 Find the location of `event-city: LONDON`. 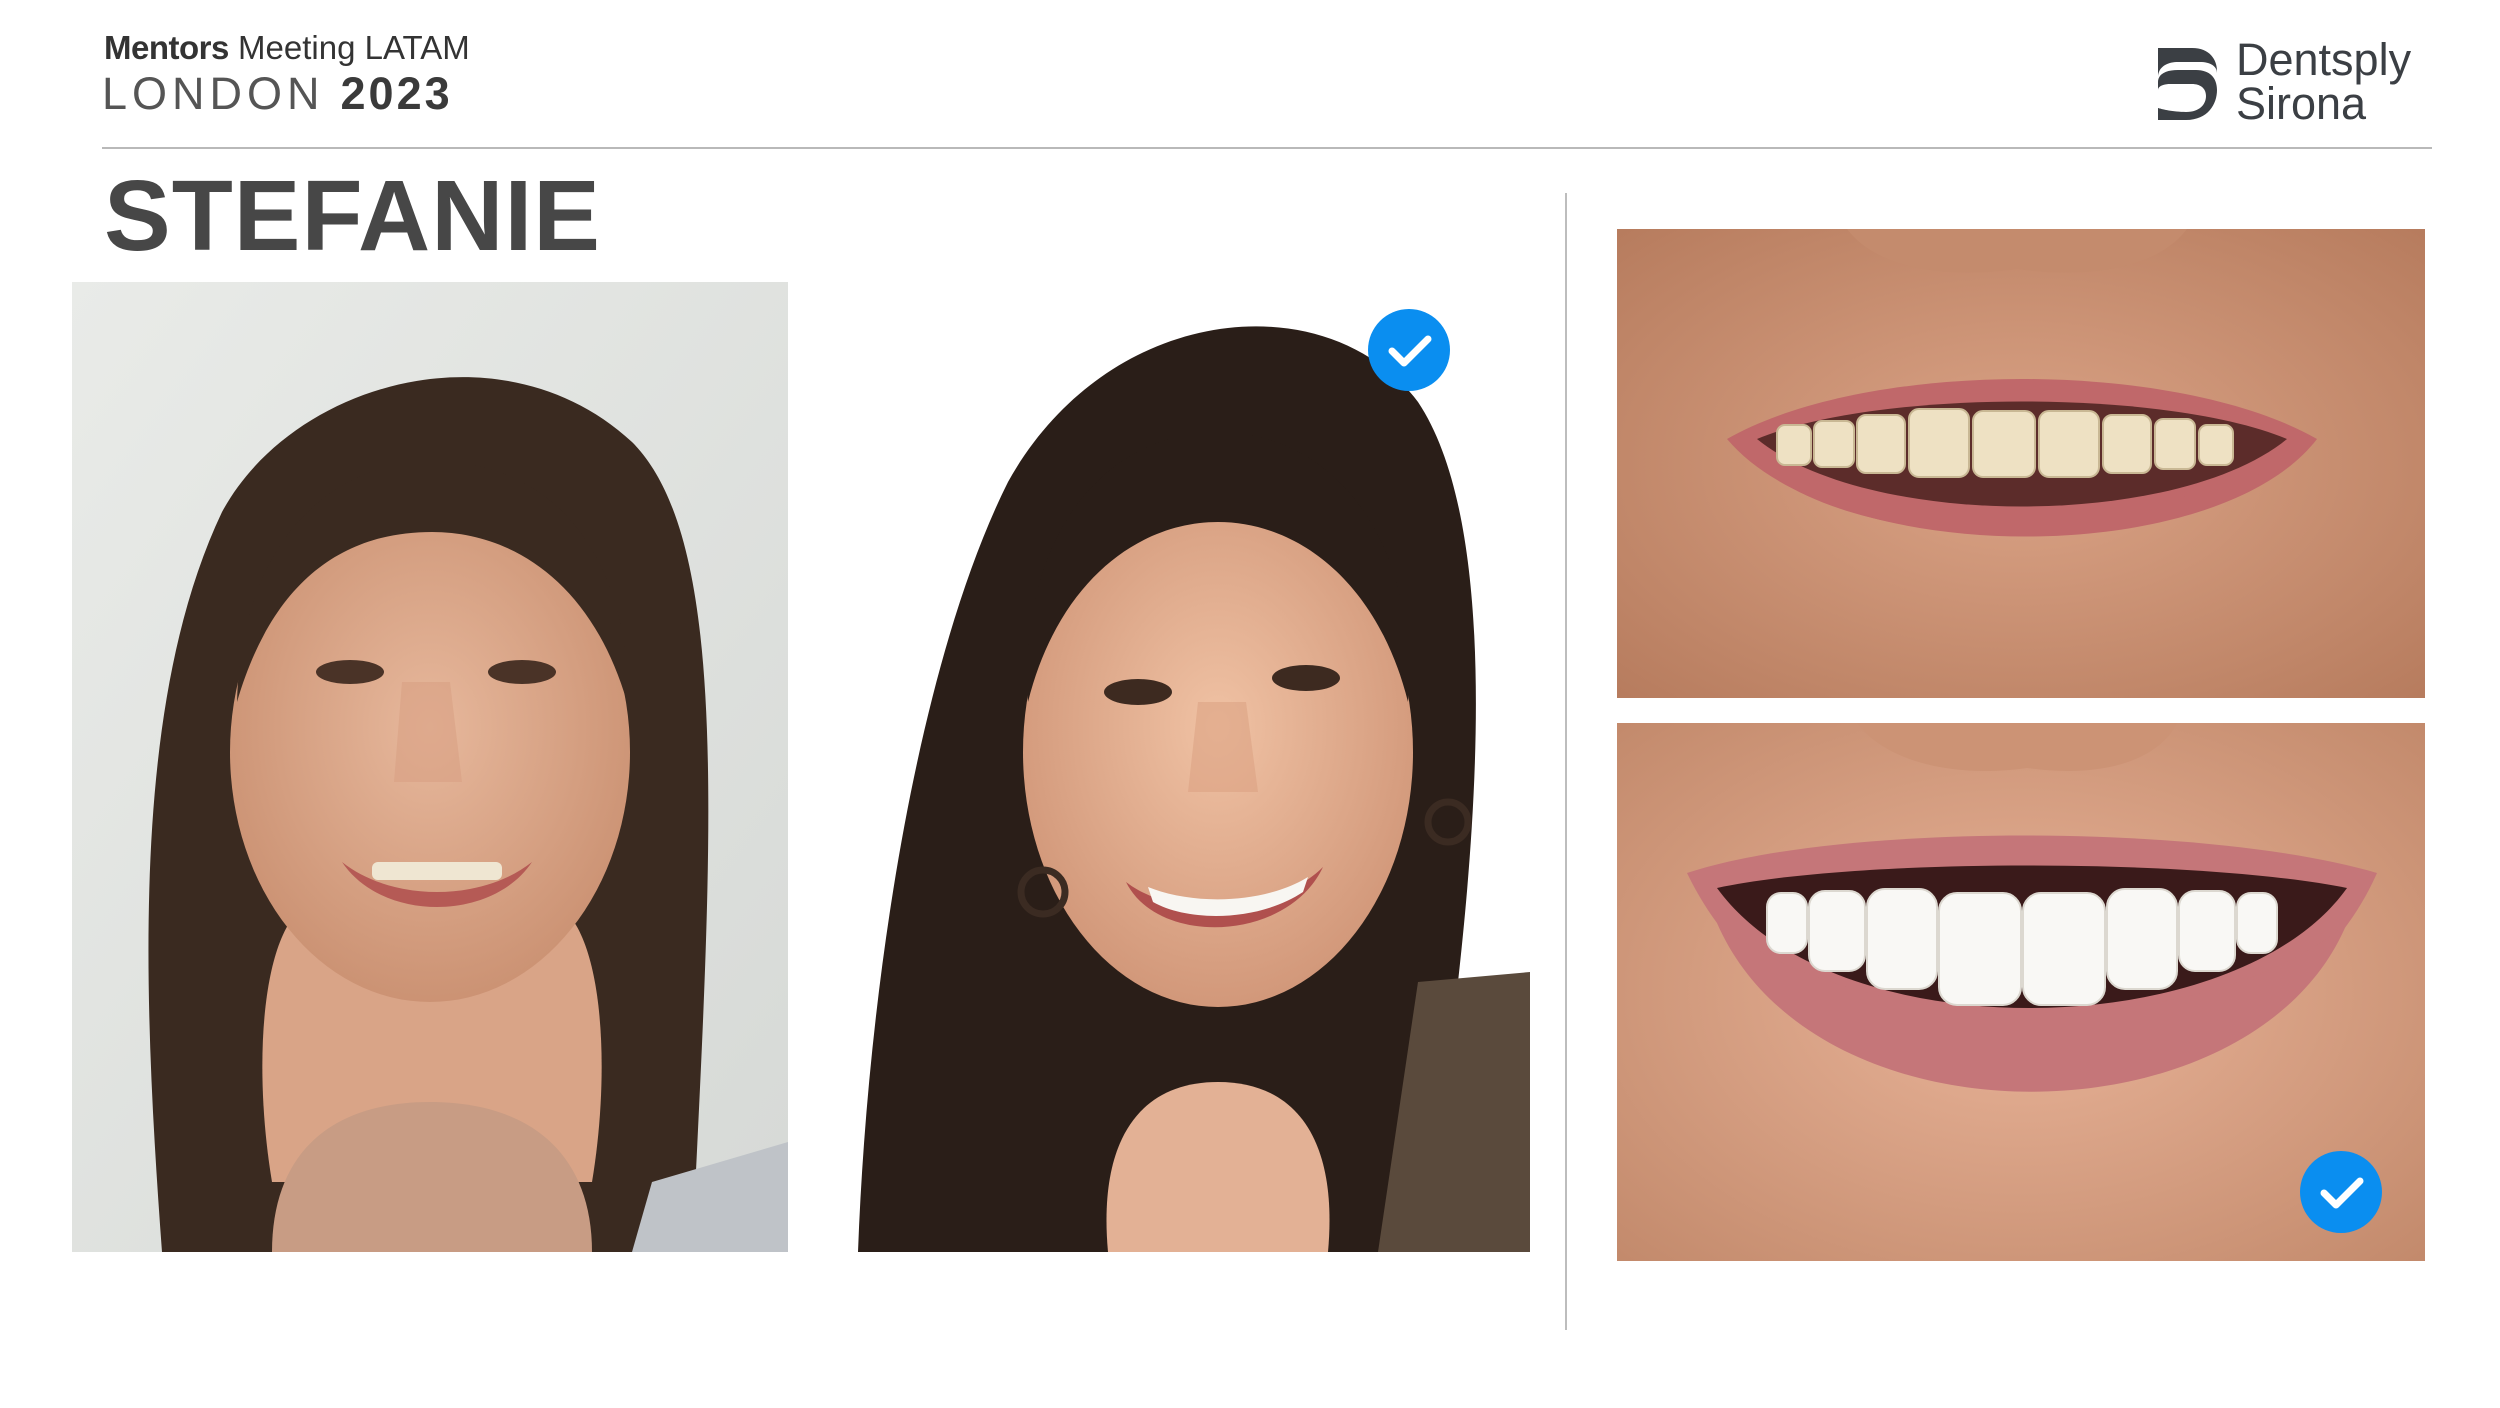

event-city: LONDON is located at coordinates (213, 93).